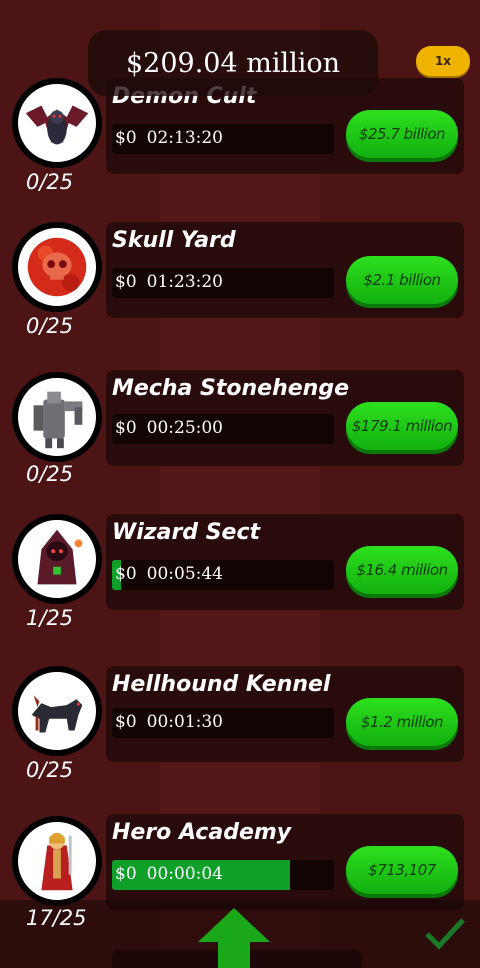  Describe the element at coordinates (57, 861) in the screenshot. I see `hero-icon` at that location.